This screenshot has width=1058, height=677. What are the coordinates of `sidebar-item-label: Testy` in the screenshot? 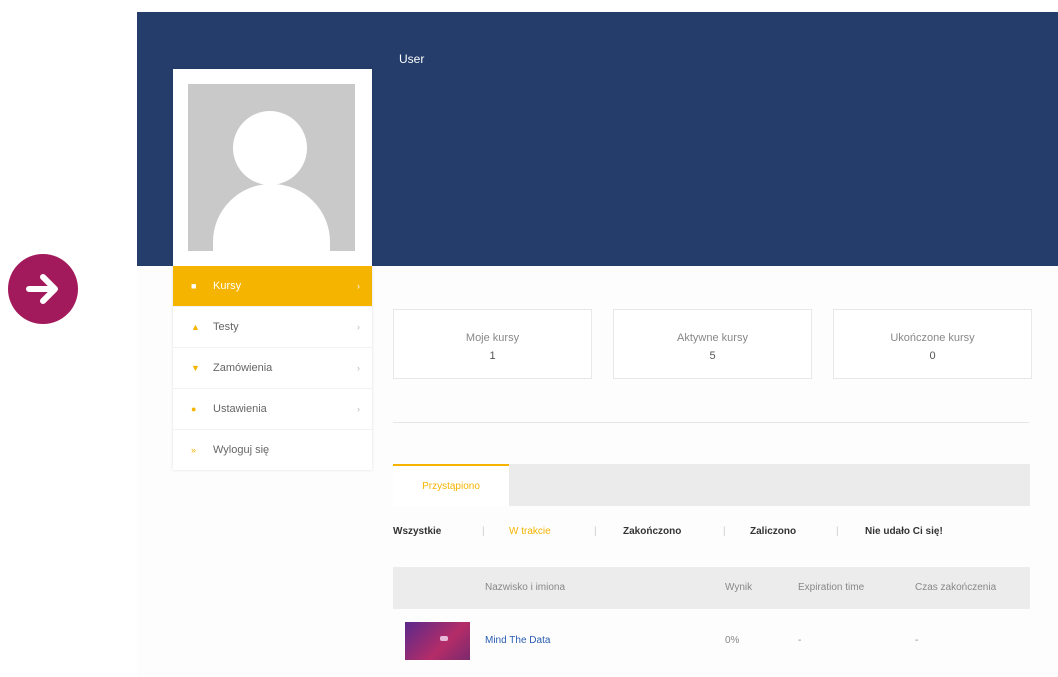 It's located at (226, 327).